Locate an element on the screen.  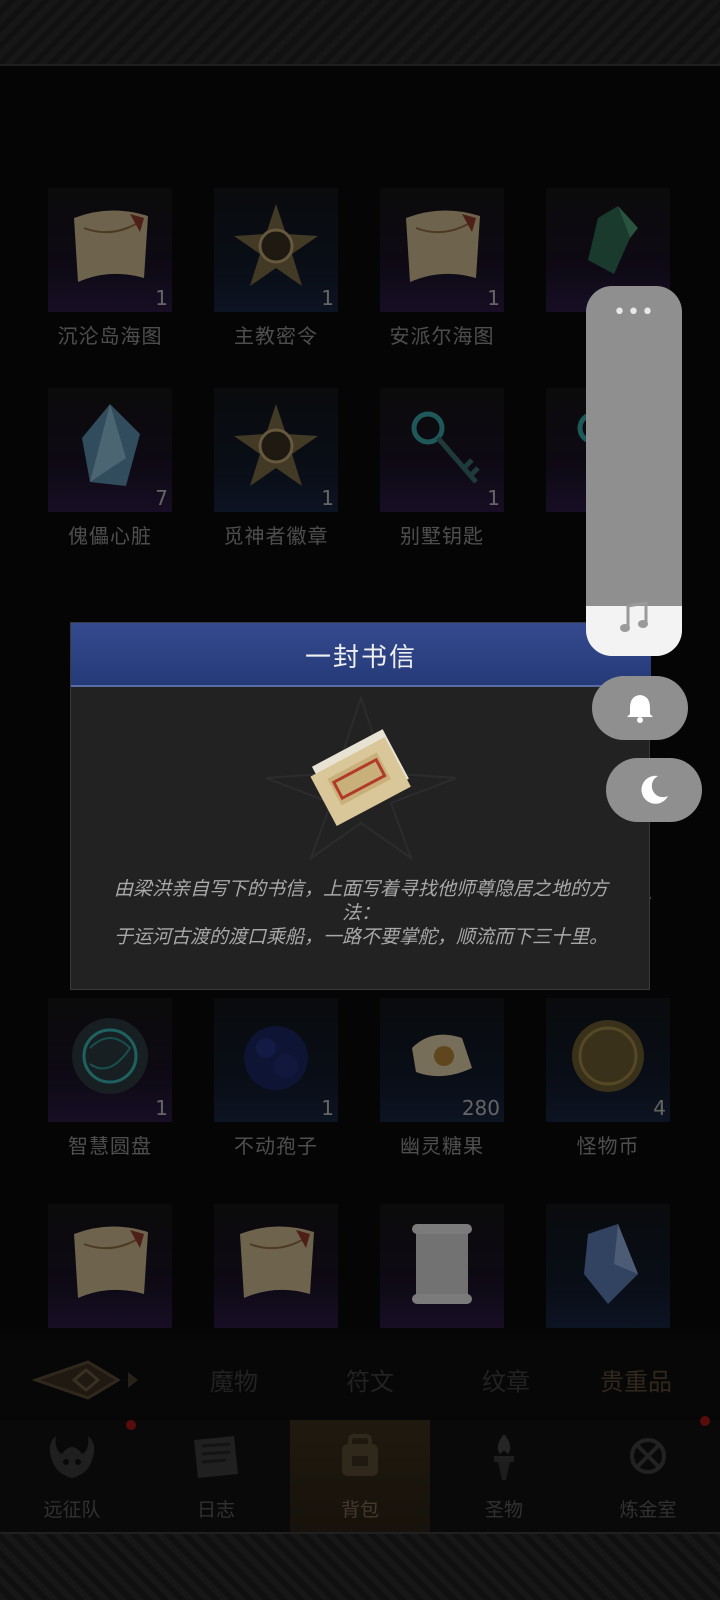
dark-mode-button is located at coordinates (654, 790).